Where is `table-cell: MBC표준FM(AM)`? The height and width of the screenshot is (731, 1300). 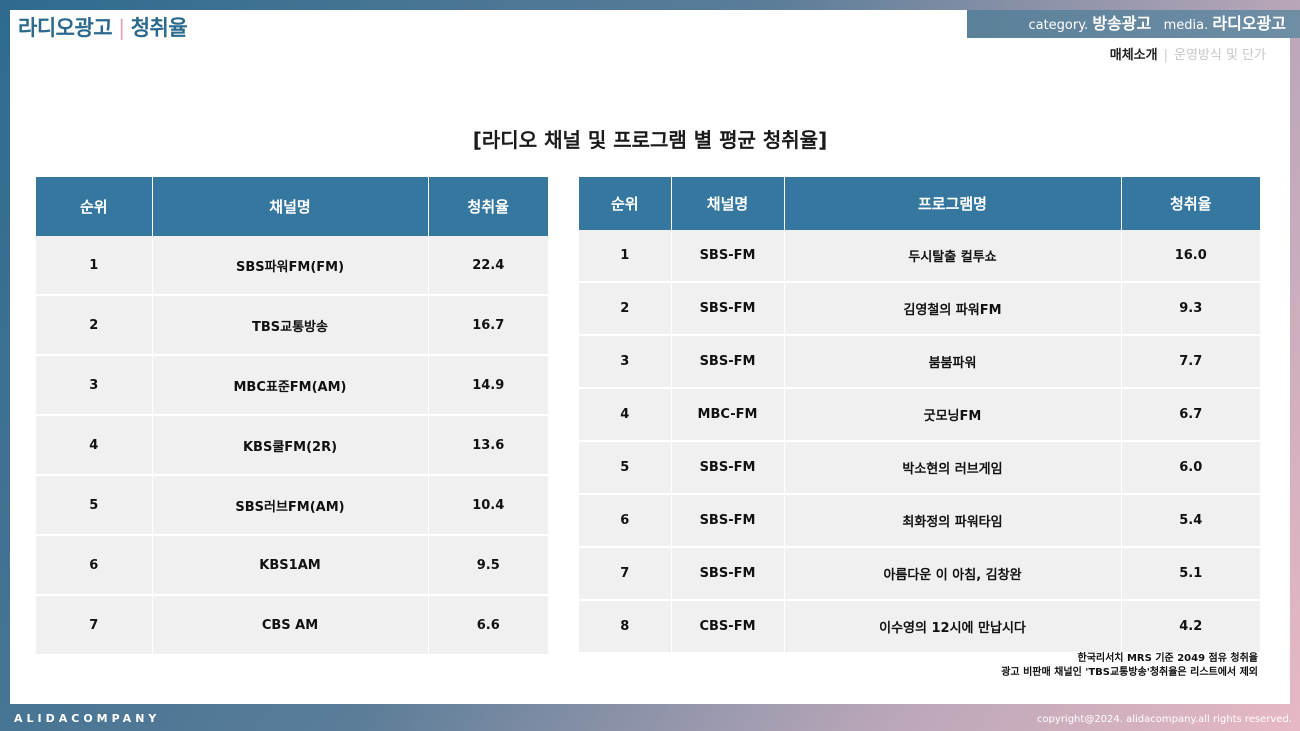
table-cell: MBC표준FM(AM) is located at coordinates (290, 385).